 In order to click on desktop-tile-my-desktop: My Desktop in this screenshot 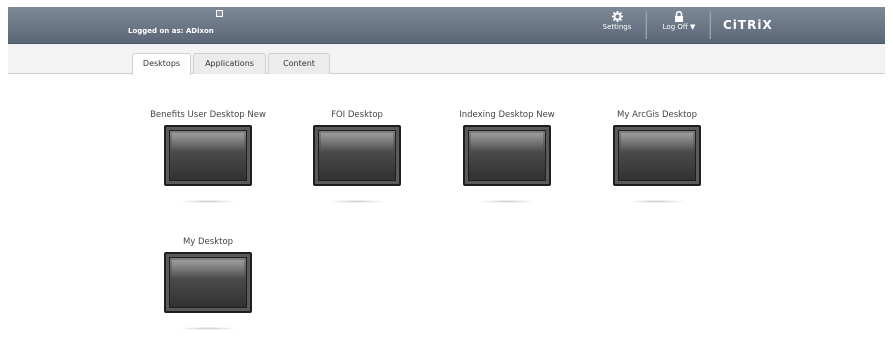, I will do `click(208, 283)`.